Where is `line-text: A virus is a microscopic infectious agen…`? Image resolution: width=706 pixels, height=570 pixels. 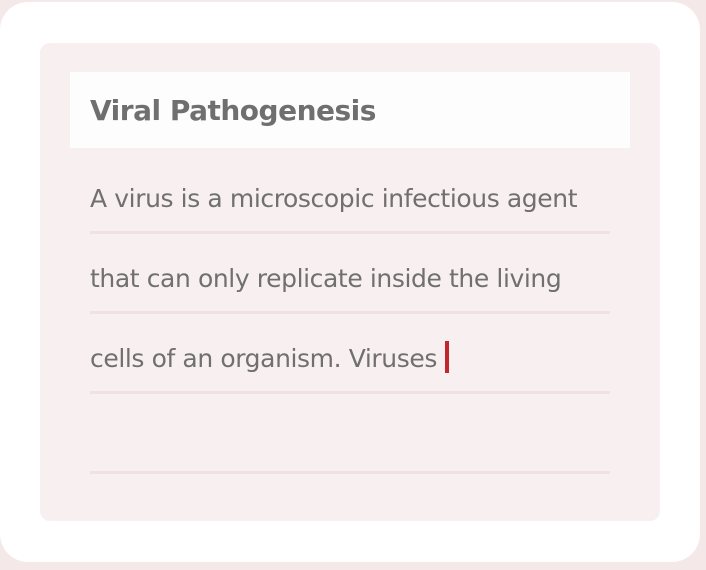 line-text: A virus is a microscopic infectious agen… is located at coordinates (334, 198).